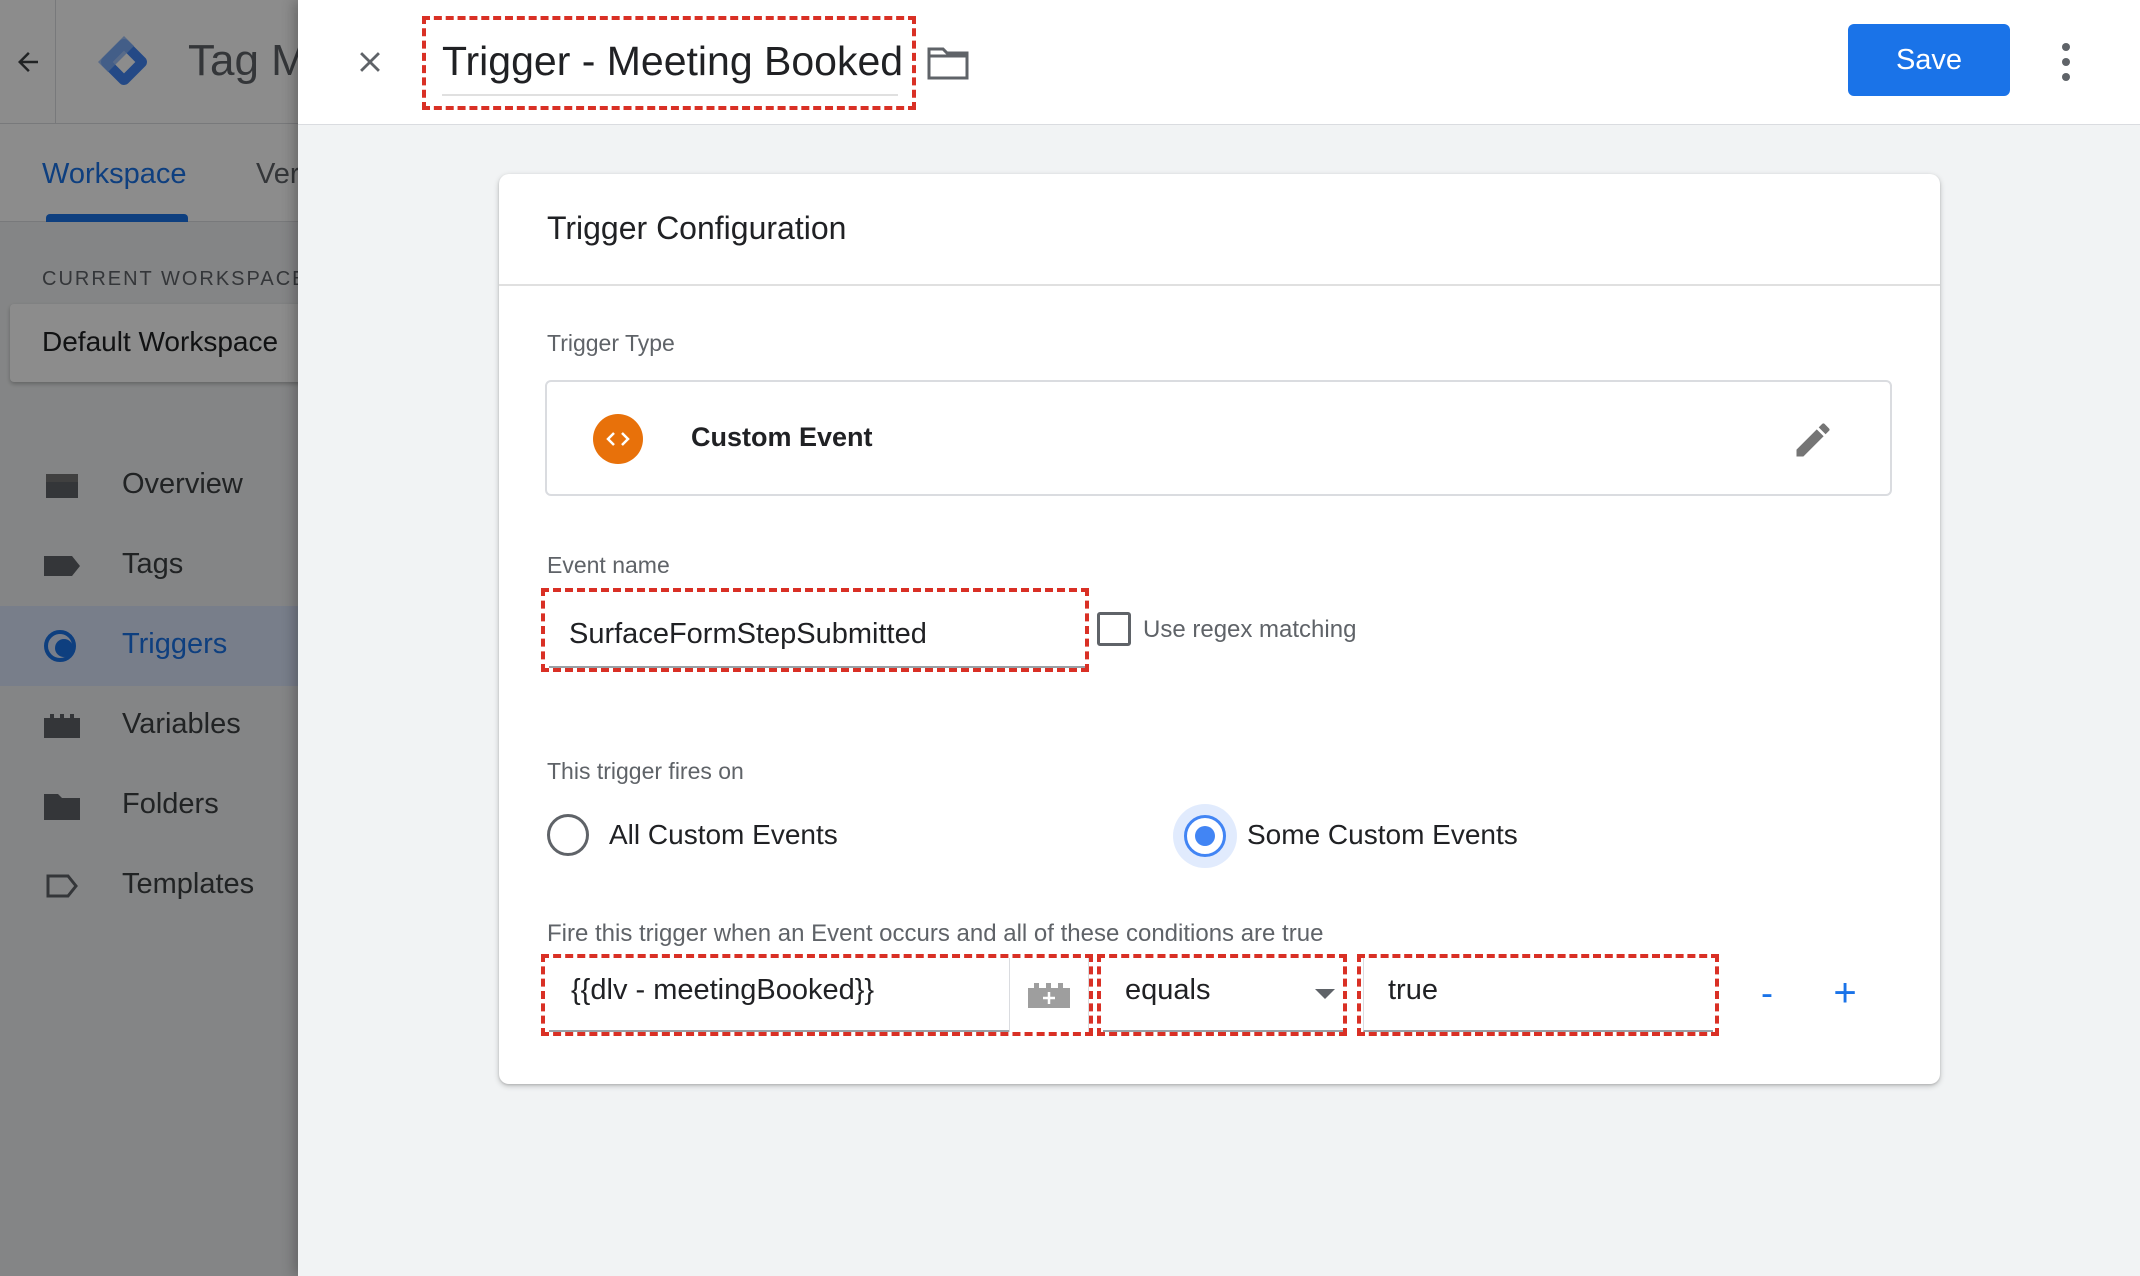 The image size is (2140, 1276). I want to click on add-condition-button: +, so click(1845, 993).